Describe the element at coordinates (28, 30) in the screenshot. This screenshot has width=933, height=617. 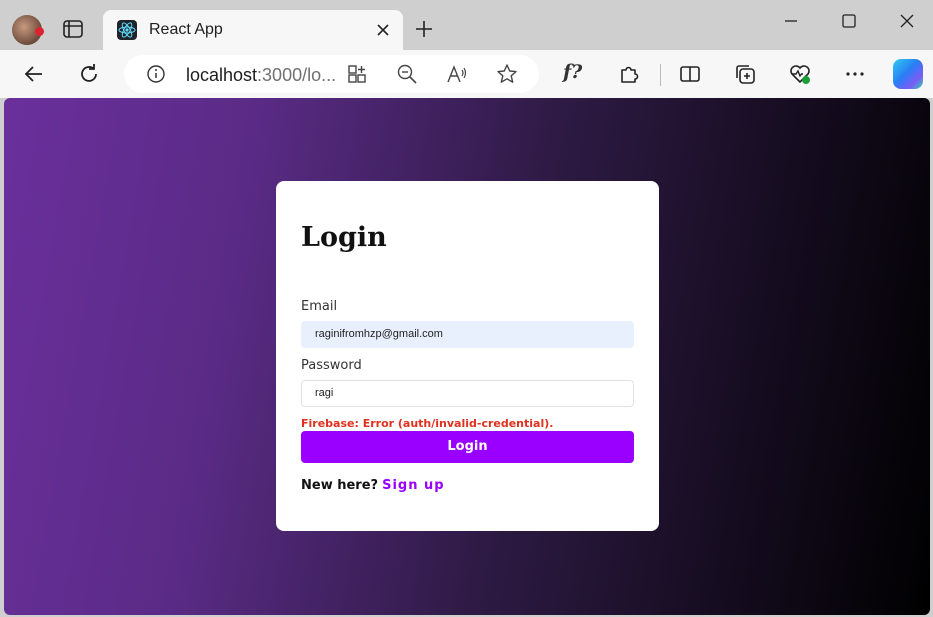
I see `profile-avatar` at that location.